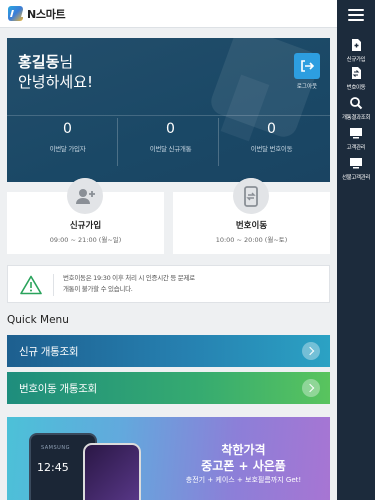 The width and height of the screenshot is (375, 500). What do you see at coordinates (251, 226) in the screenshot?
I see `service-title: 번호이동` at bounding box center [251, 226].